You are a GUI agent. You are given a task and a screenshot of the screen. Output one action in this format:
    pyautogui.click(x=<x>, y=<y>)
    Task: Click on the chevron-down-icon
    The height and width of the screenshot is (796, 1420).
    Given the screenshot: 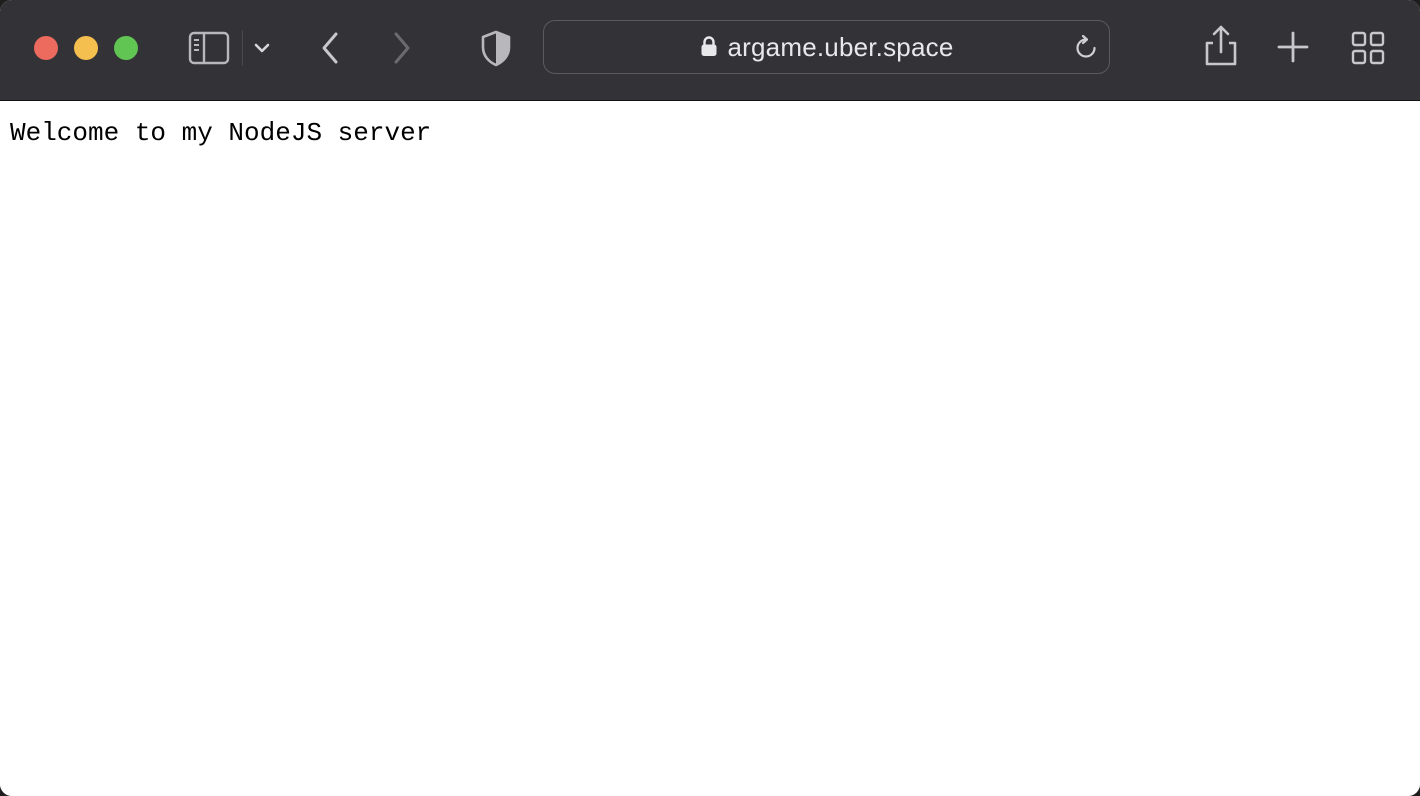 What is the action you would take?
    pyautogui.click(x=262, y=48)
    